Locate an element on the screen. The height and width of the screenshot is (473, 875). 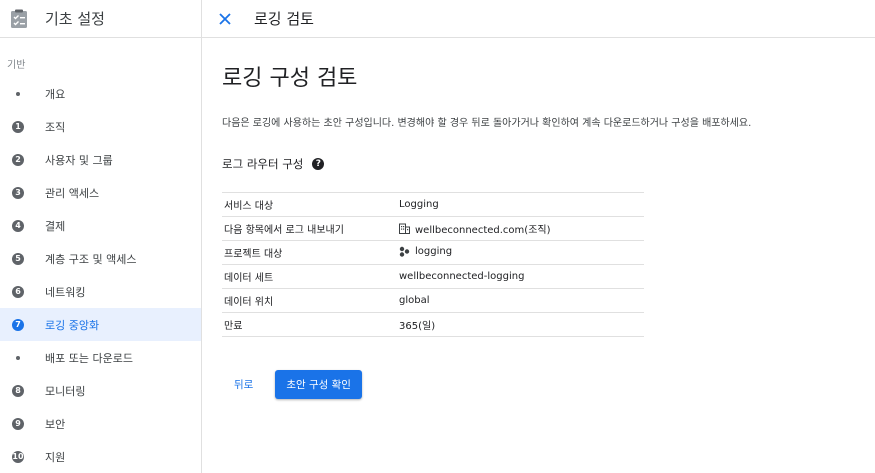
step-number-badge: 3 is located at coordinates (18, 192).